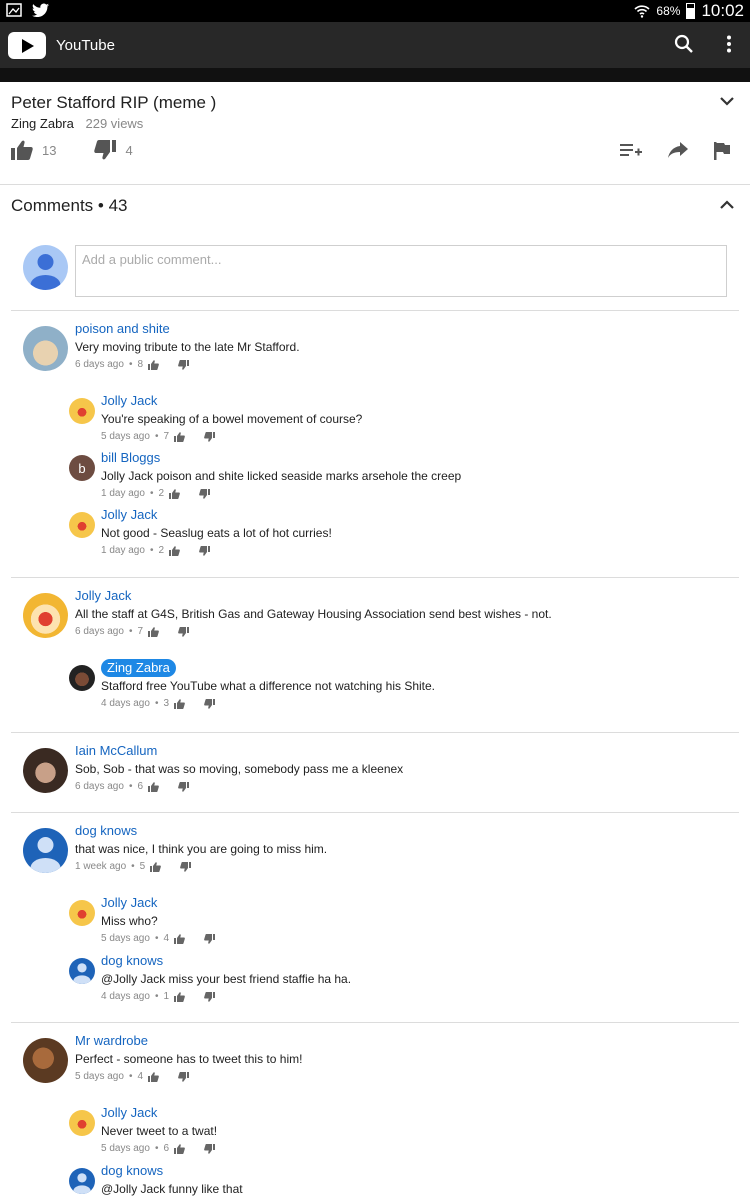 This screenshot has height=1200, width=750. Describe the element at coordinates (281, 458) in the screenshot. I see `comment-author: bill Bloggs` at that location.